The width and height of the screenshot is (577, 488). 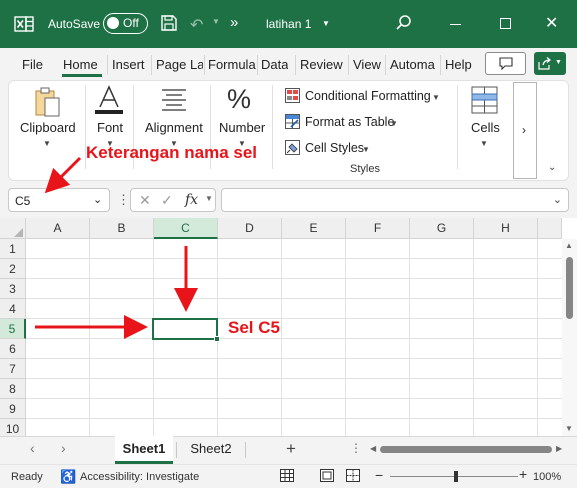 What do you see at coordinates (232, 64) in the screenshot?
I see `tab-formulas: Formula` at bounding box center [232, 64].